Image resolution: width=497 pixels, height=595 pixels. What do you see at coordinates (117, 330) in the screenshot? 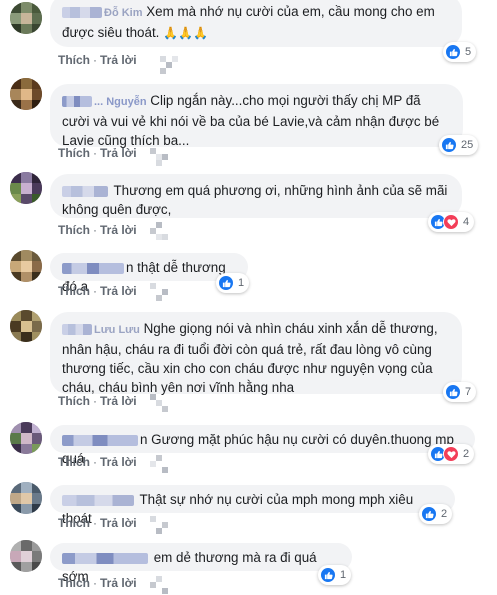
I see `commenter-name-text: Lưu Lưu` at bounding box center [117, 330].